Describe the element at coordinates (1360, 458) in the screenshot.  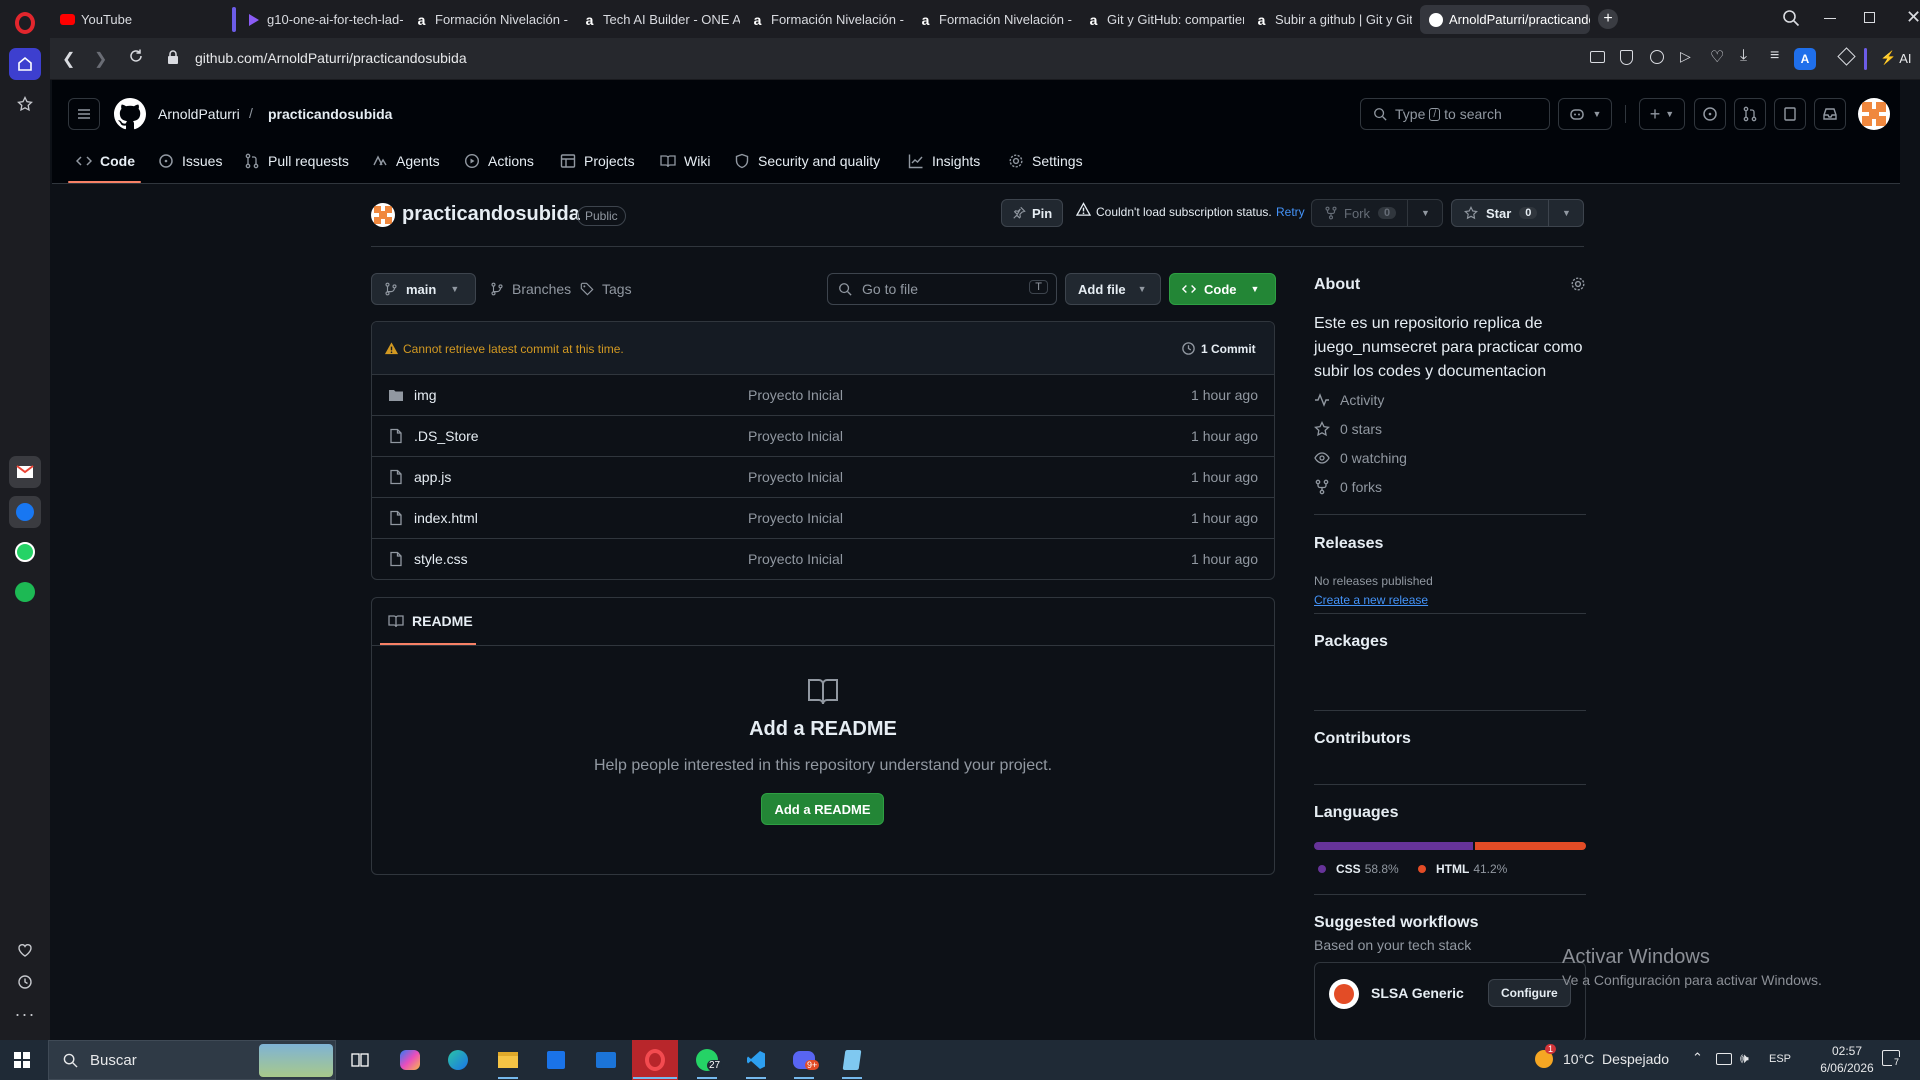
I see `watching-link: 0 watching` at that location.